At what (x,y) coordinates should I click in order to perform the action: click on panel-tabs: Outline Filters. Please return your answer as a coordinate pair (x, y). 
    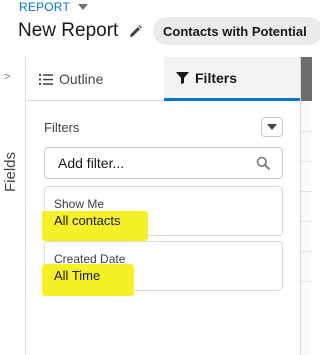
    Looking at the image, I should click on (163, 79).